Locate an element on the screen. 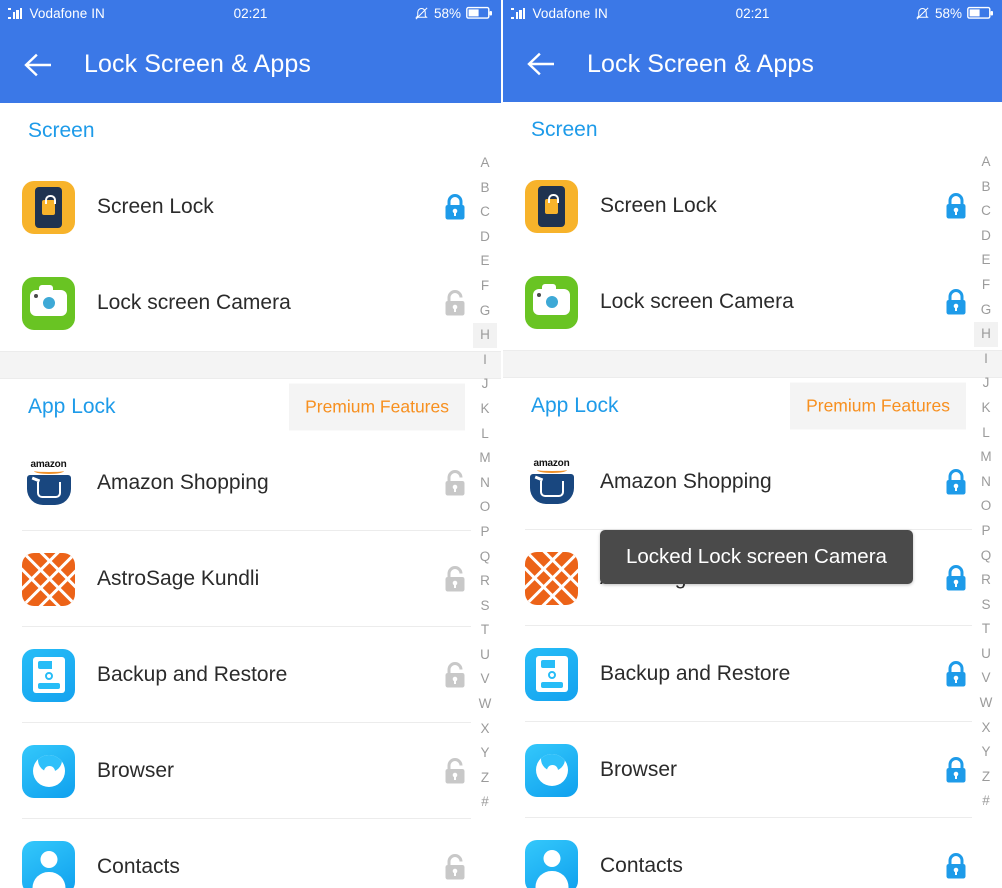 The height and width of the screenshot is (888, 1002). amazon-icon: amazon is located at coordinates (551, 482).